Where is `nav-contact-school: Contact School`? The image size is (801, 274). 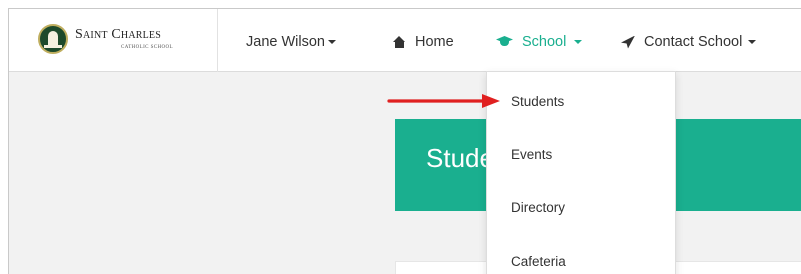 nav-contact-school: Contact School is located at coordinates (689, 42).